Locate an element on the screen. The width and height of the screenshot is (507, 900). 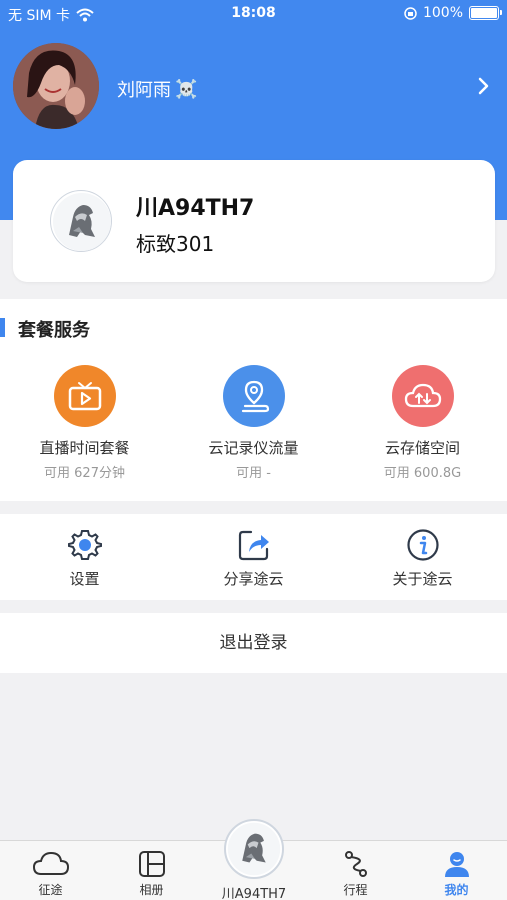
tab-album: 相册 is located at coordinates (151, 869).